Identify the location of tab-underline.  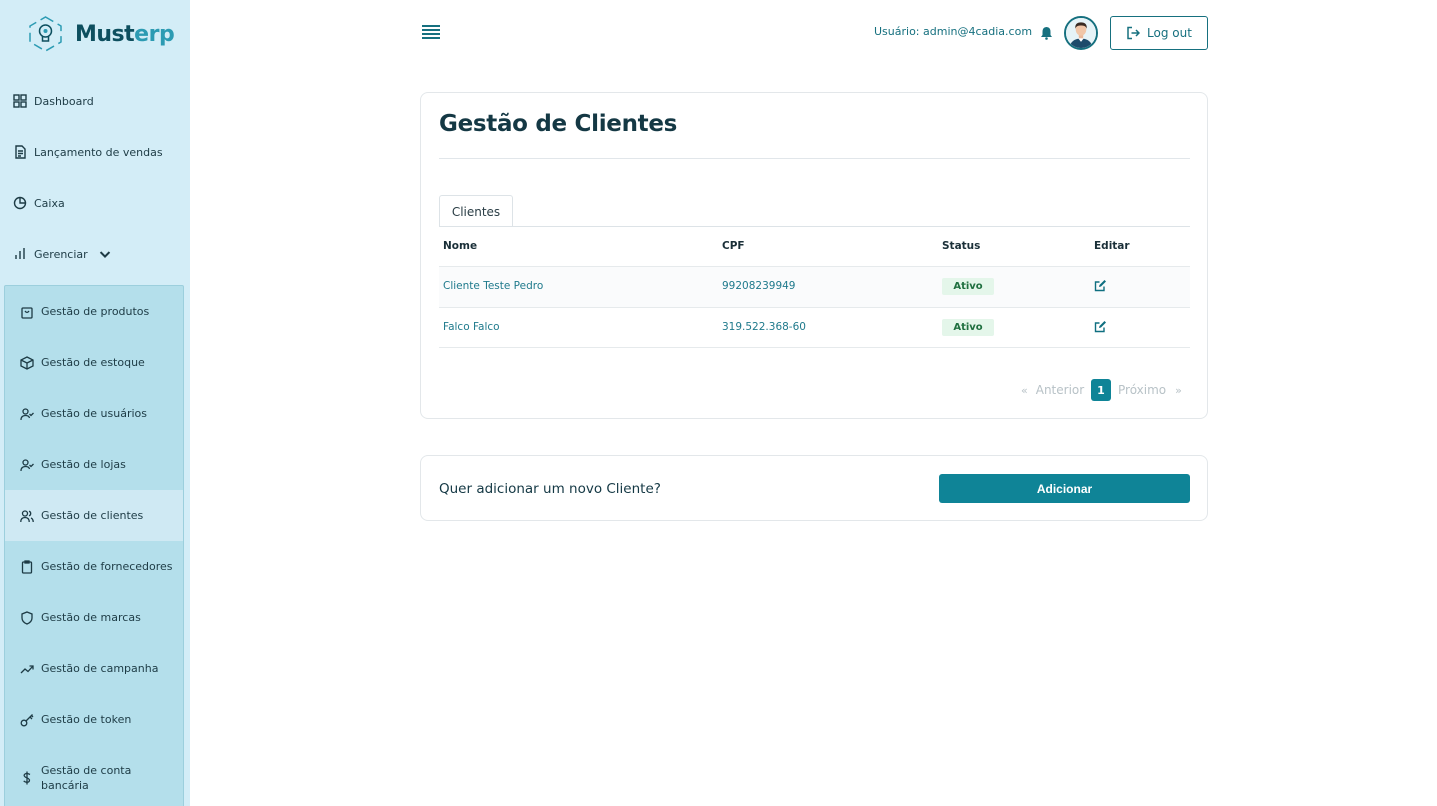
(814, 226).